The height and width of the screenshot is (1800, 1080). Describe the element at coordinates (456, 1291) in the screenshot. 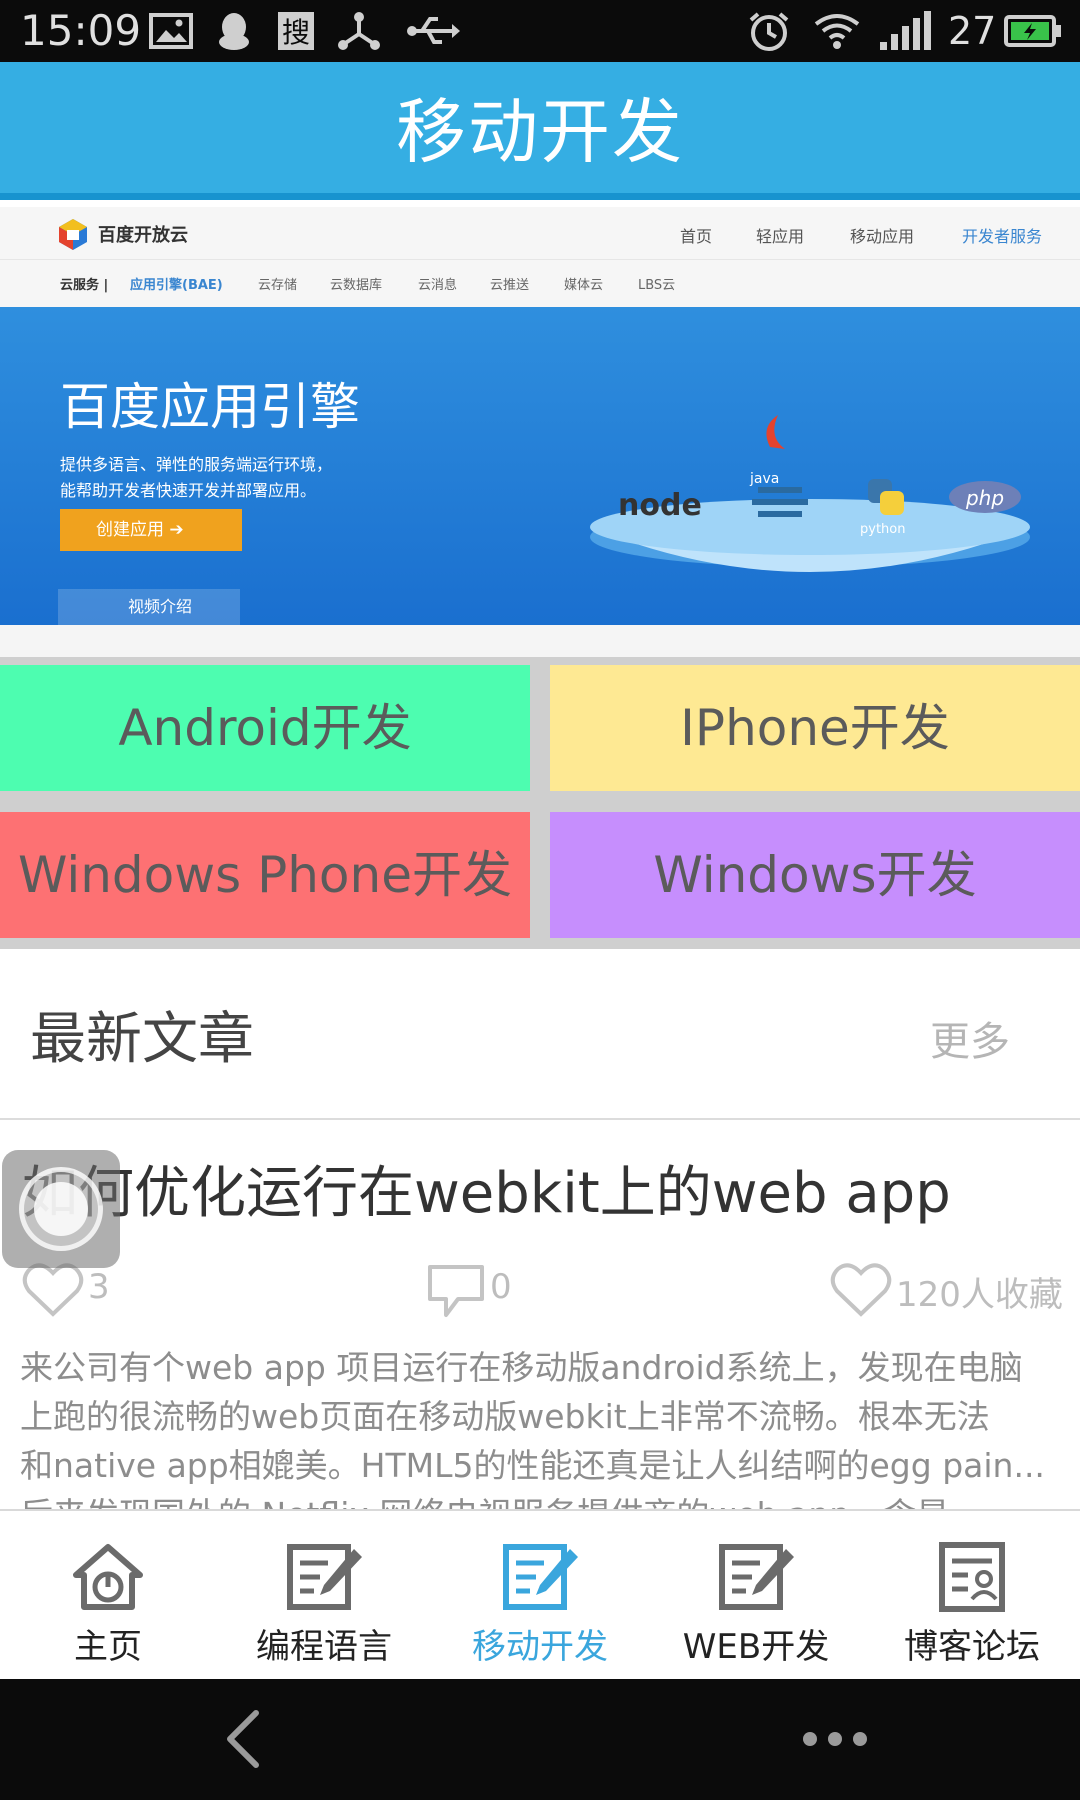

I see `comment-icon` at that location.